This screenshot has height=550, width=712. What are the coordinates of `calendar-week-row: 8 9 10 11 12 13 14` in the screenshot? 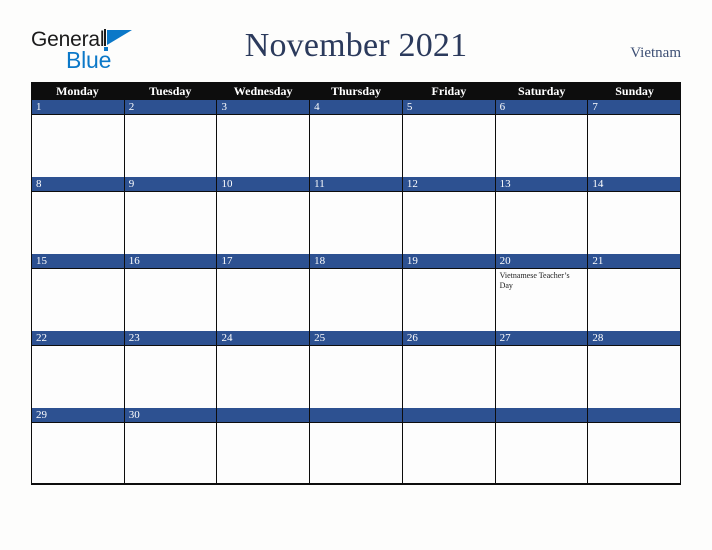 It's located at (356, 215).